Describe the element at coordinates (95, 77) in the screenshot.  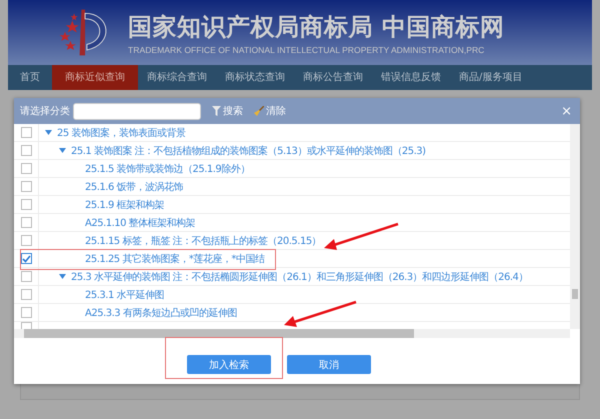
I see `nav-tab: 商标近似查询` at that location.